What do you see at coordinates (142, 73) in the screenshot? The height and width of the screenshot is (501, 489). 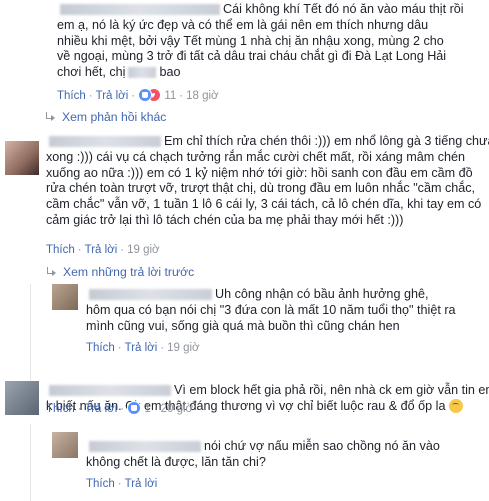 I see `mention-blurred` at bounding box center [142, 73].